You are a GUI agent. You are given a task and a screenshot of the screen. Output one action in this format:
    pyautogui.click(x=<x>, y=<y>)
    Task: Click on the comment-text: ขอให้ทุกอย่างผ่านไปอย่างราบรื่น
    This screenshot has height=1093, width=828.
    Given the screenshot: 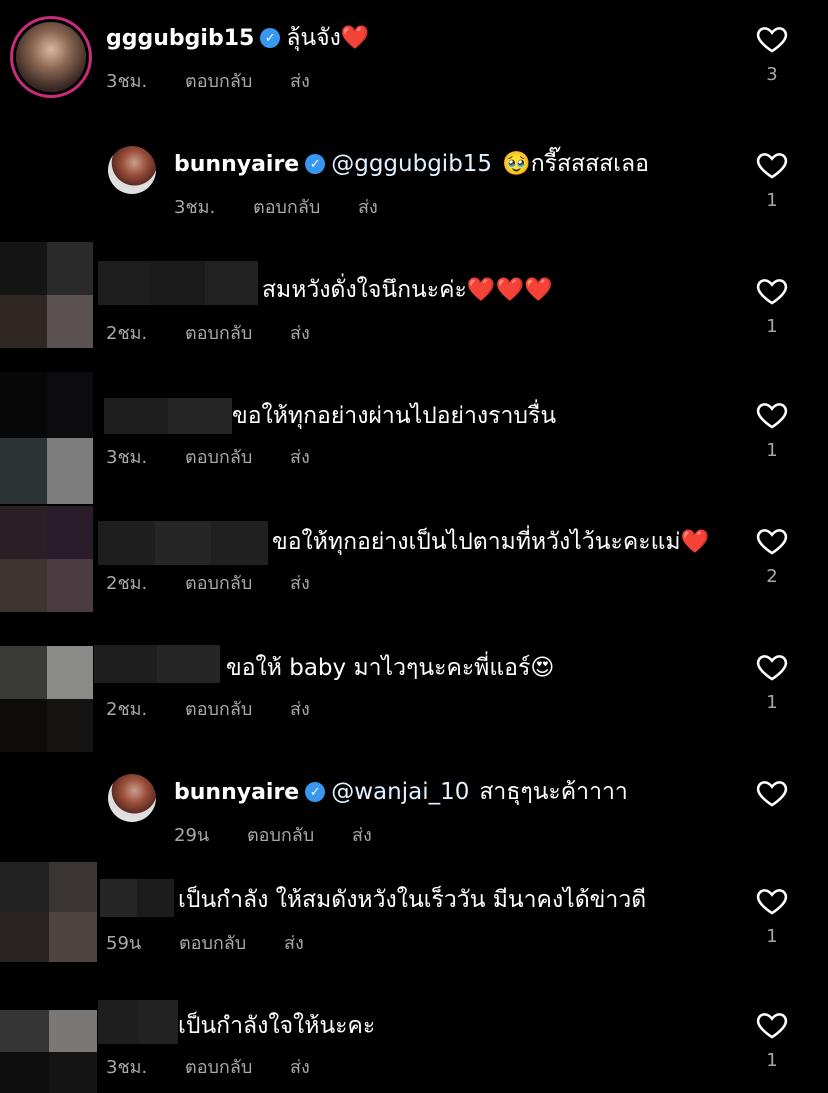 What is the action you would take?
    pyautogui.click(x=394, y=416)
    